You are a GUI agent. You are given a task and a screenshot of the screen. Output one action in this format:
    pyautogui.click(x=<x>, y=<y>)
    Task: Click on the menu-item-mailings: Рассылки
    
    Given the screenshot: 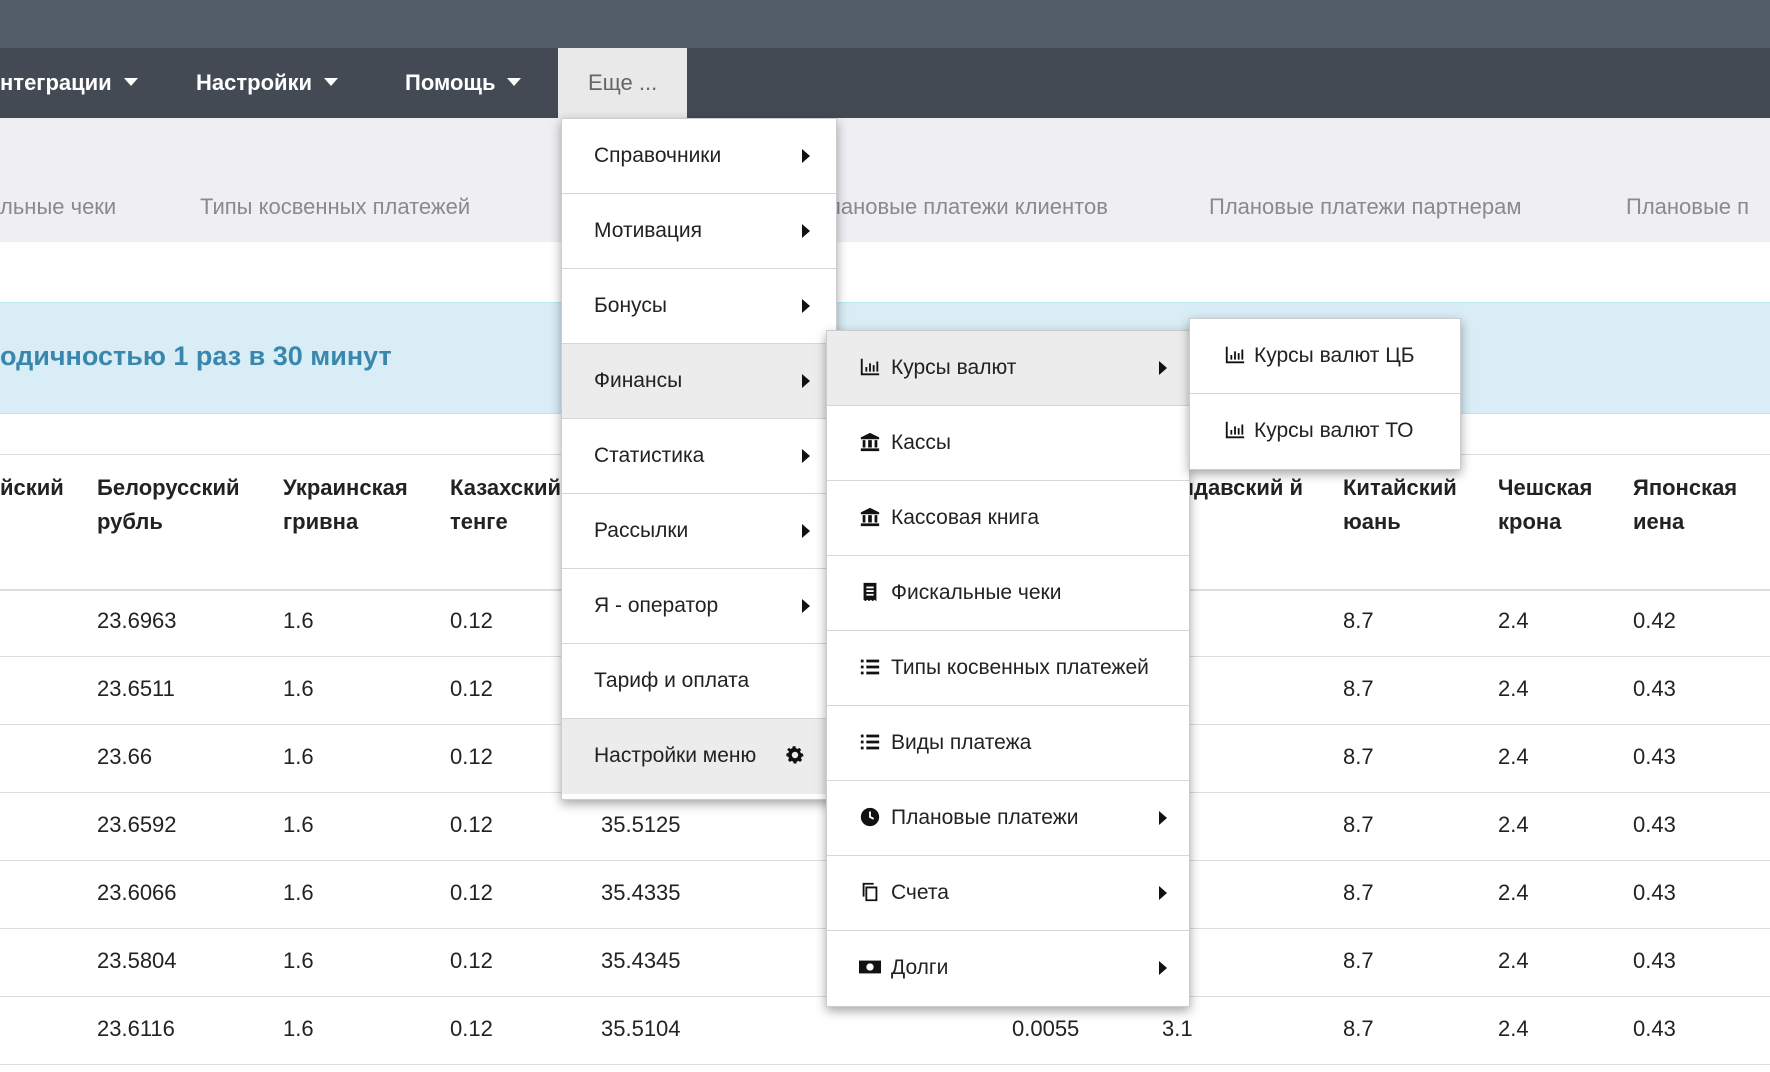 What is the action you would take?
    pyautogui.click(x=699, y=531)
    